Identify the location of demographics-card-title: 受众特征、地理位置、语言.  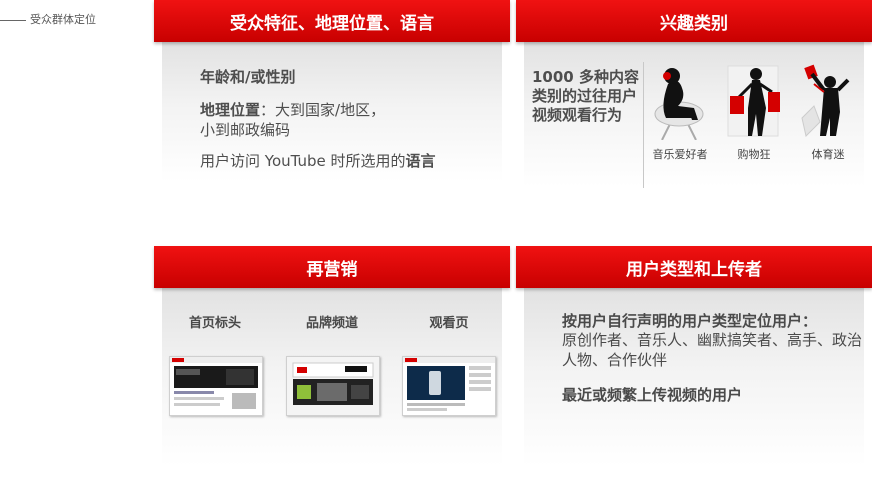
(332, 21).